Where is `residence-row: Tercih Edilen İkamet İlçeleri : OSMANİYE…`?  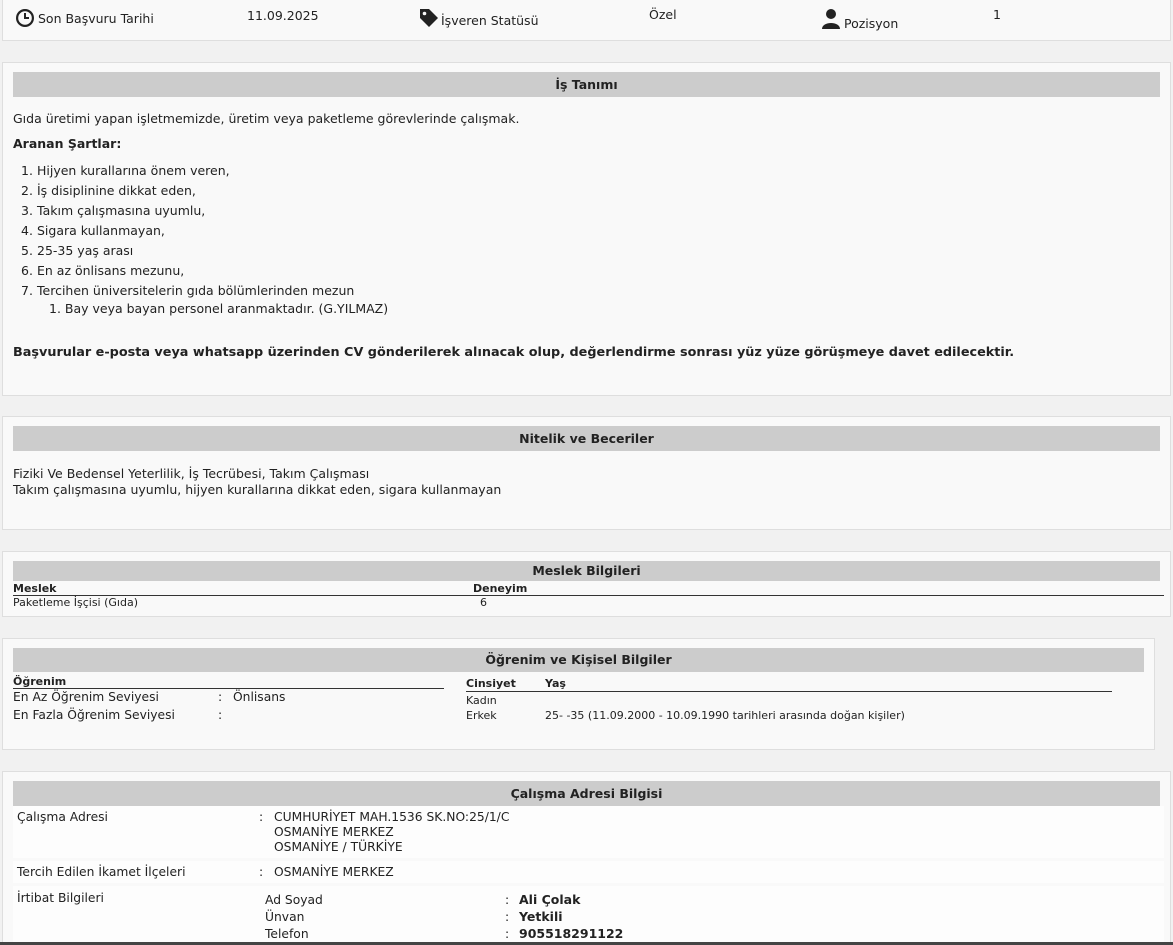
residence-row: Tercih Edilen İkamet İlçeleri : OSMANİYE… is located at coordinates (588, 872).